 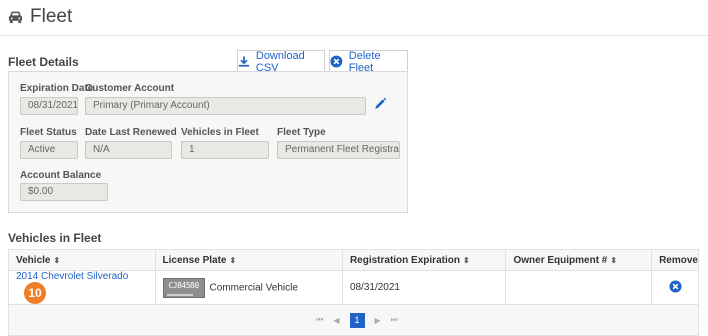 I want to click on column-header-registration-expiration: Registration Expiration ⬍, so click(x=424, y=260).